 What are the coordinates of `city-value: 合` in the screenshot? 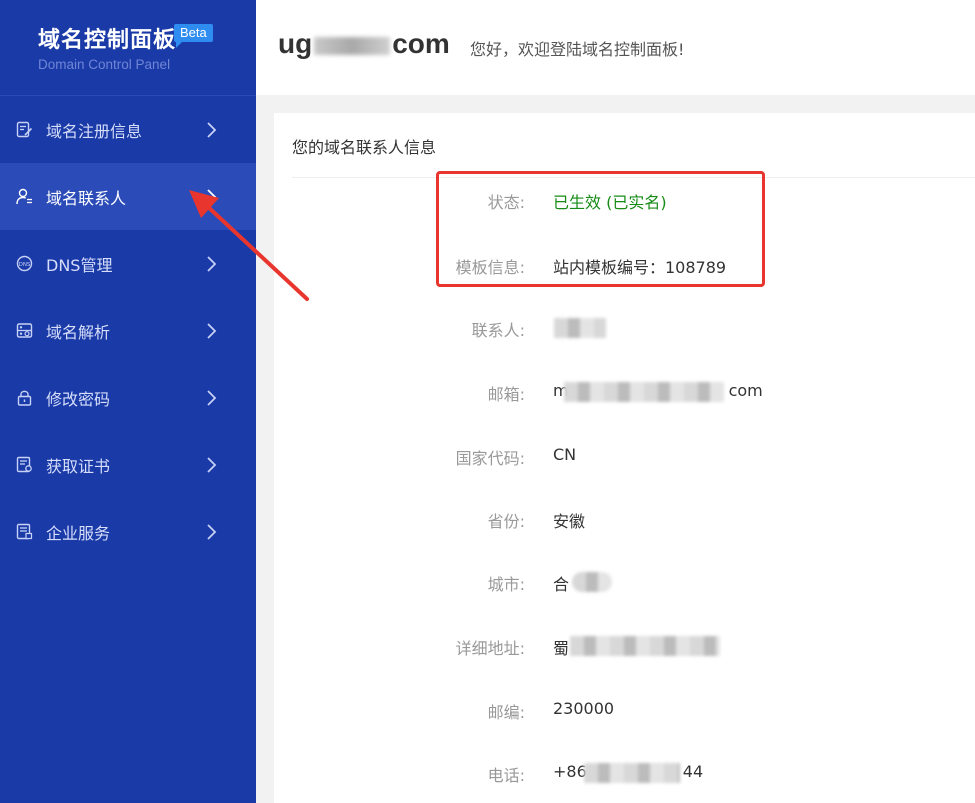 It's located at (561, 584).